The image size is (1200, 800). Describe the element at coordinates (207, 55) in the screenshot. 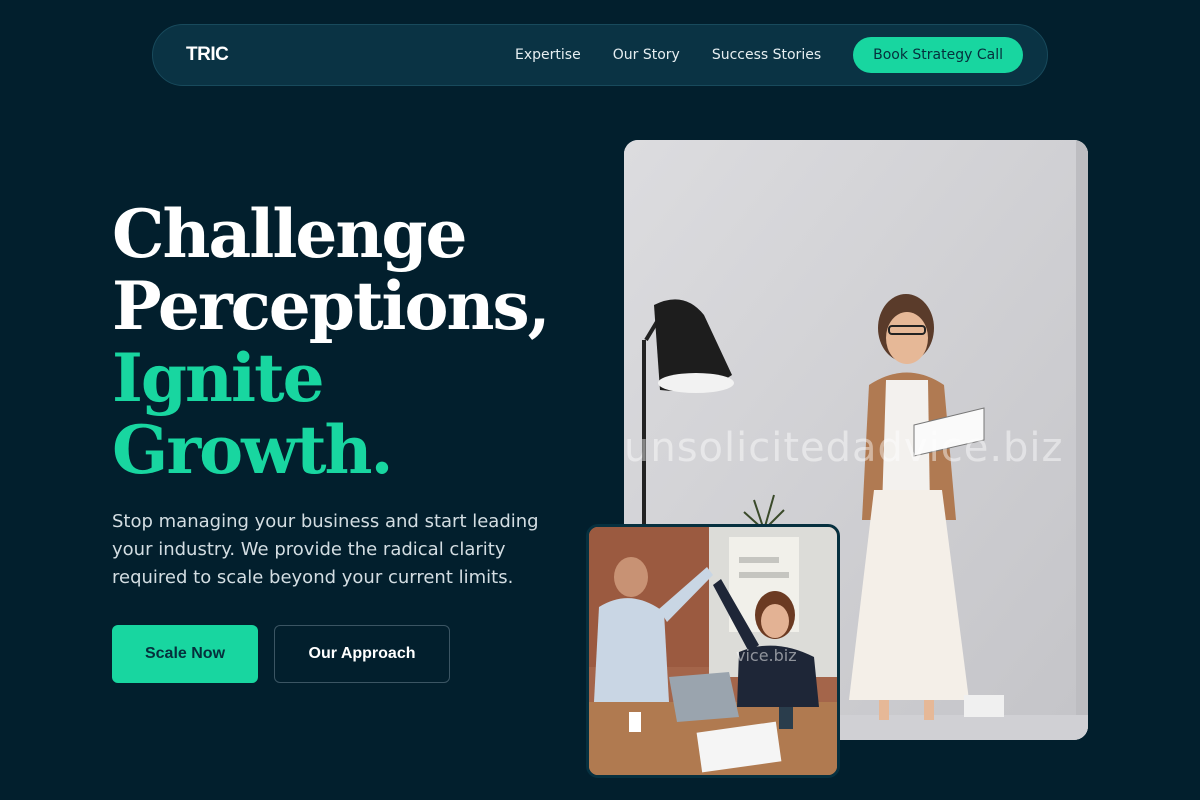

I see `logo: TRIC` at that location.